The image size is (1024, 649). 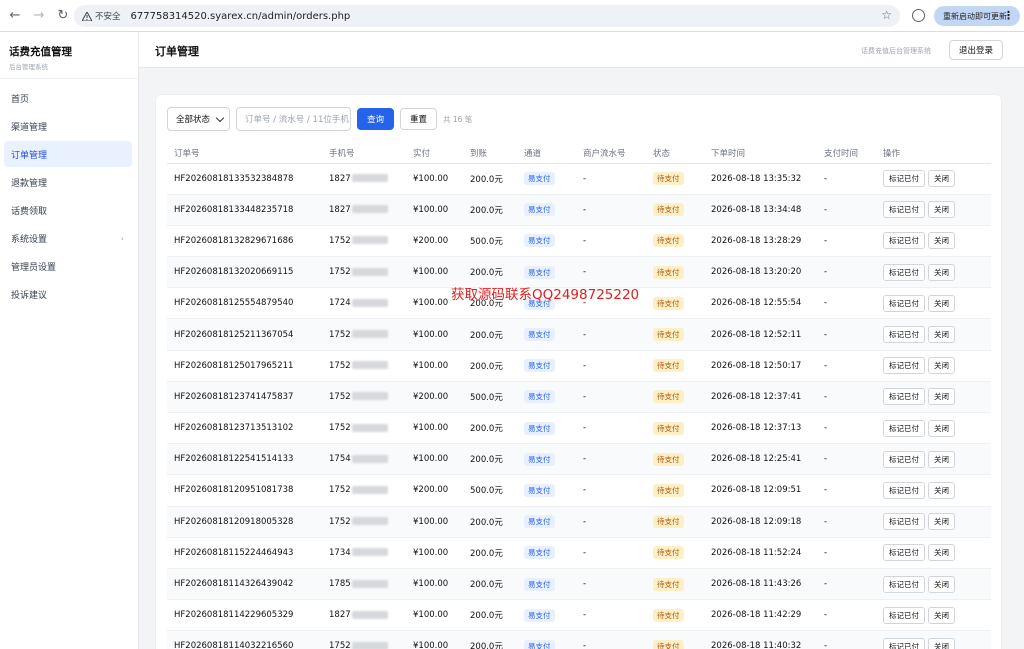 What do you see at coordinates (68, 182) in the screenshot?
I see `sidebar-item: 退款管理` at bounding box center [68, 182].